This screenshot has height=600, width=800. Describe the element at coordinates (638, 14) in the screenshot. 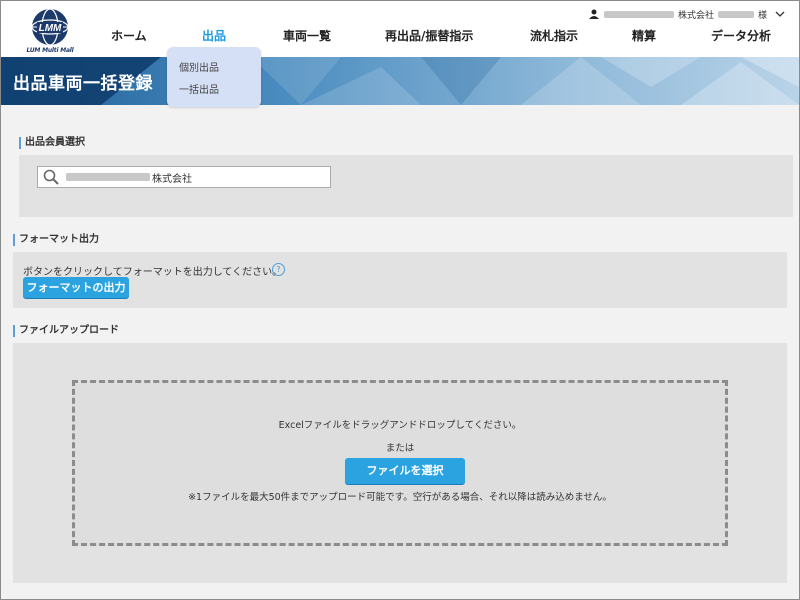

I see `company-name-redacted` at that location.